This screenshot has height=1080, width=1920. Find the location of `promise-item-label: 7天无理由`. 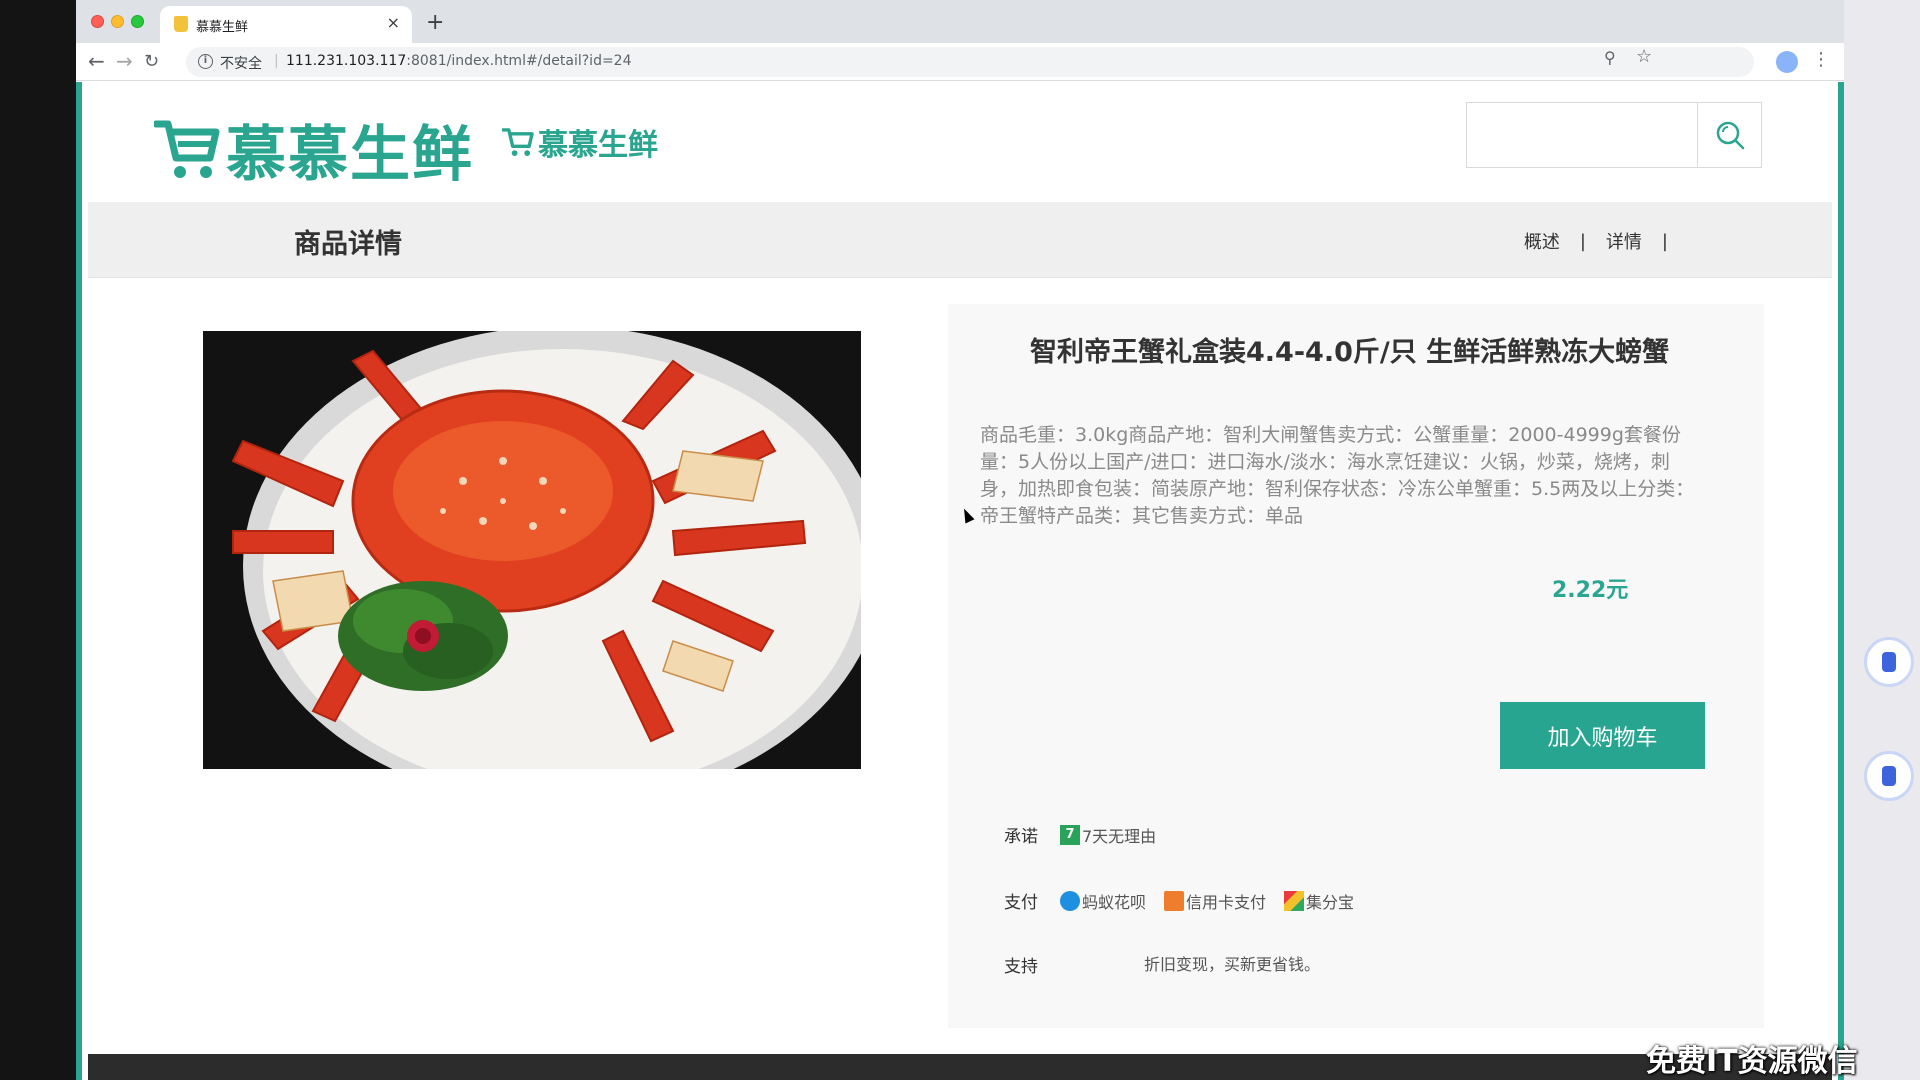

promise-item-label: 7天无理由 is located at coordinates (1119, 836).